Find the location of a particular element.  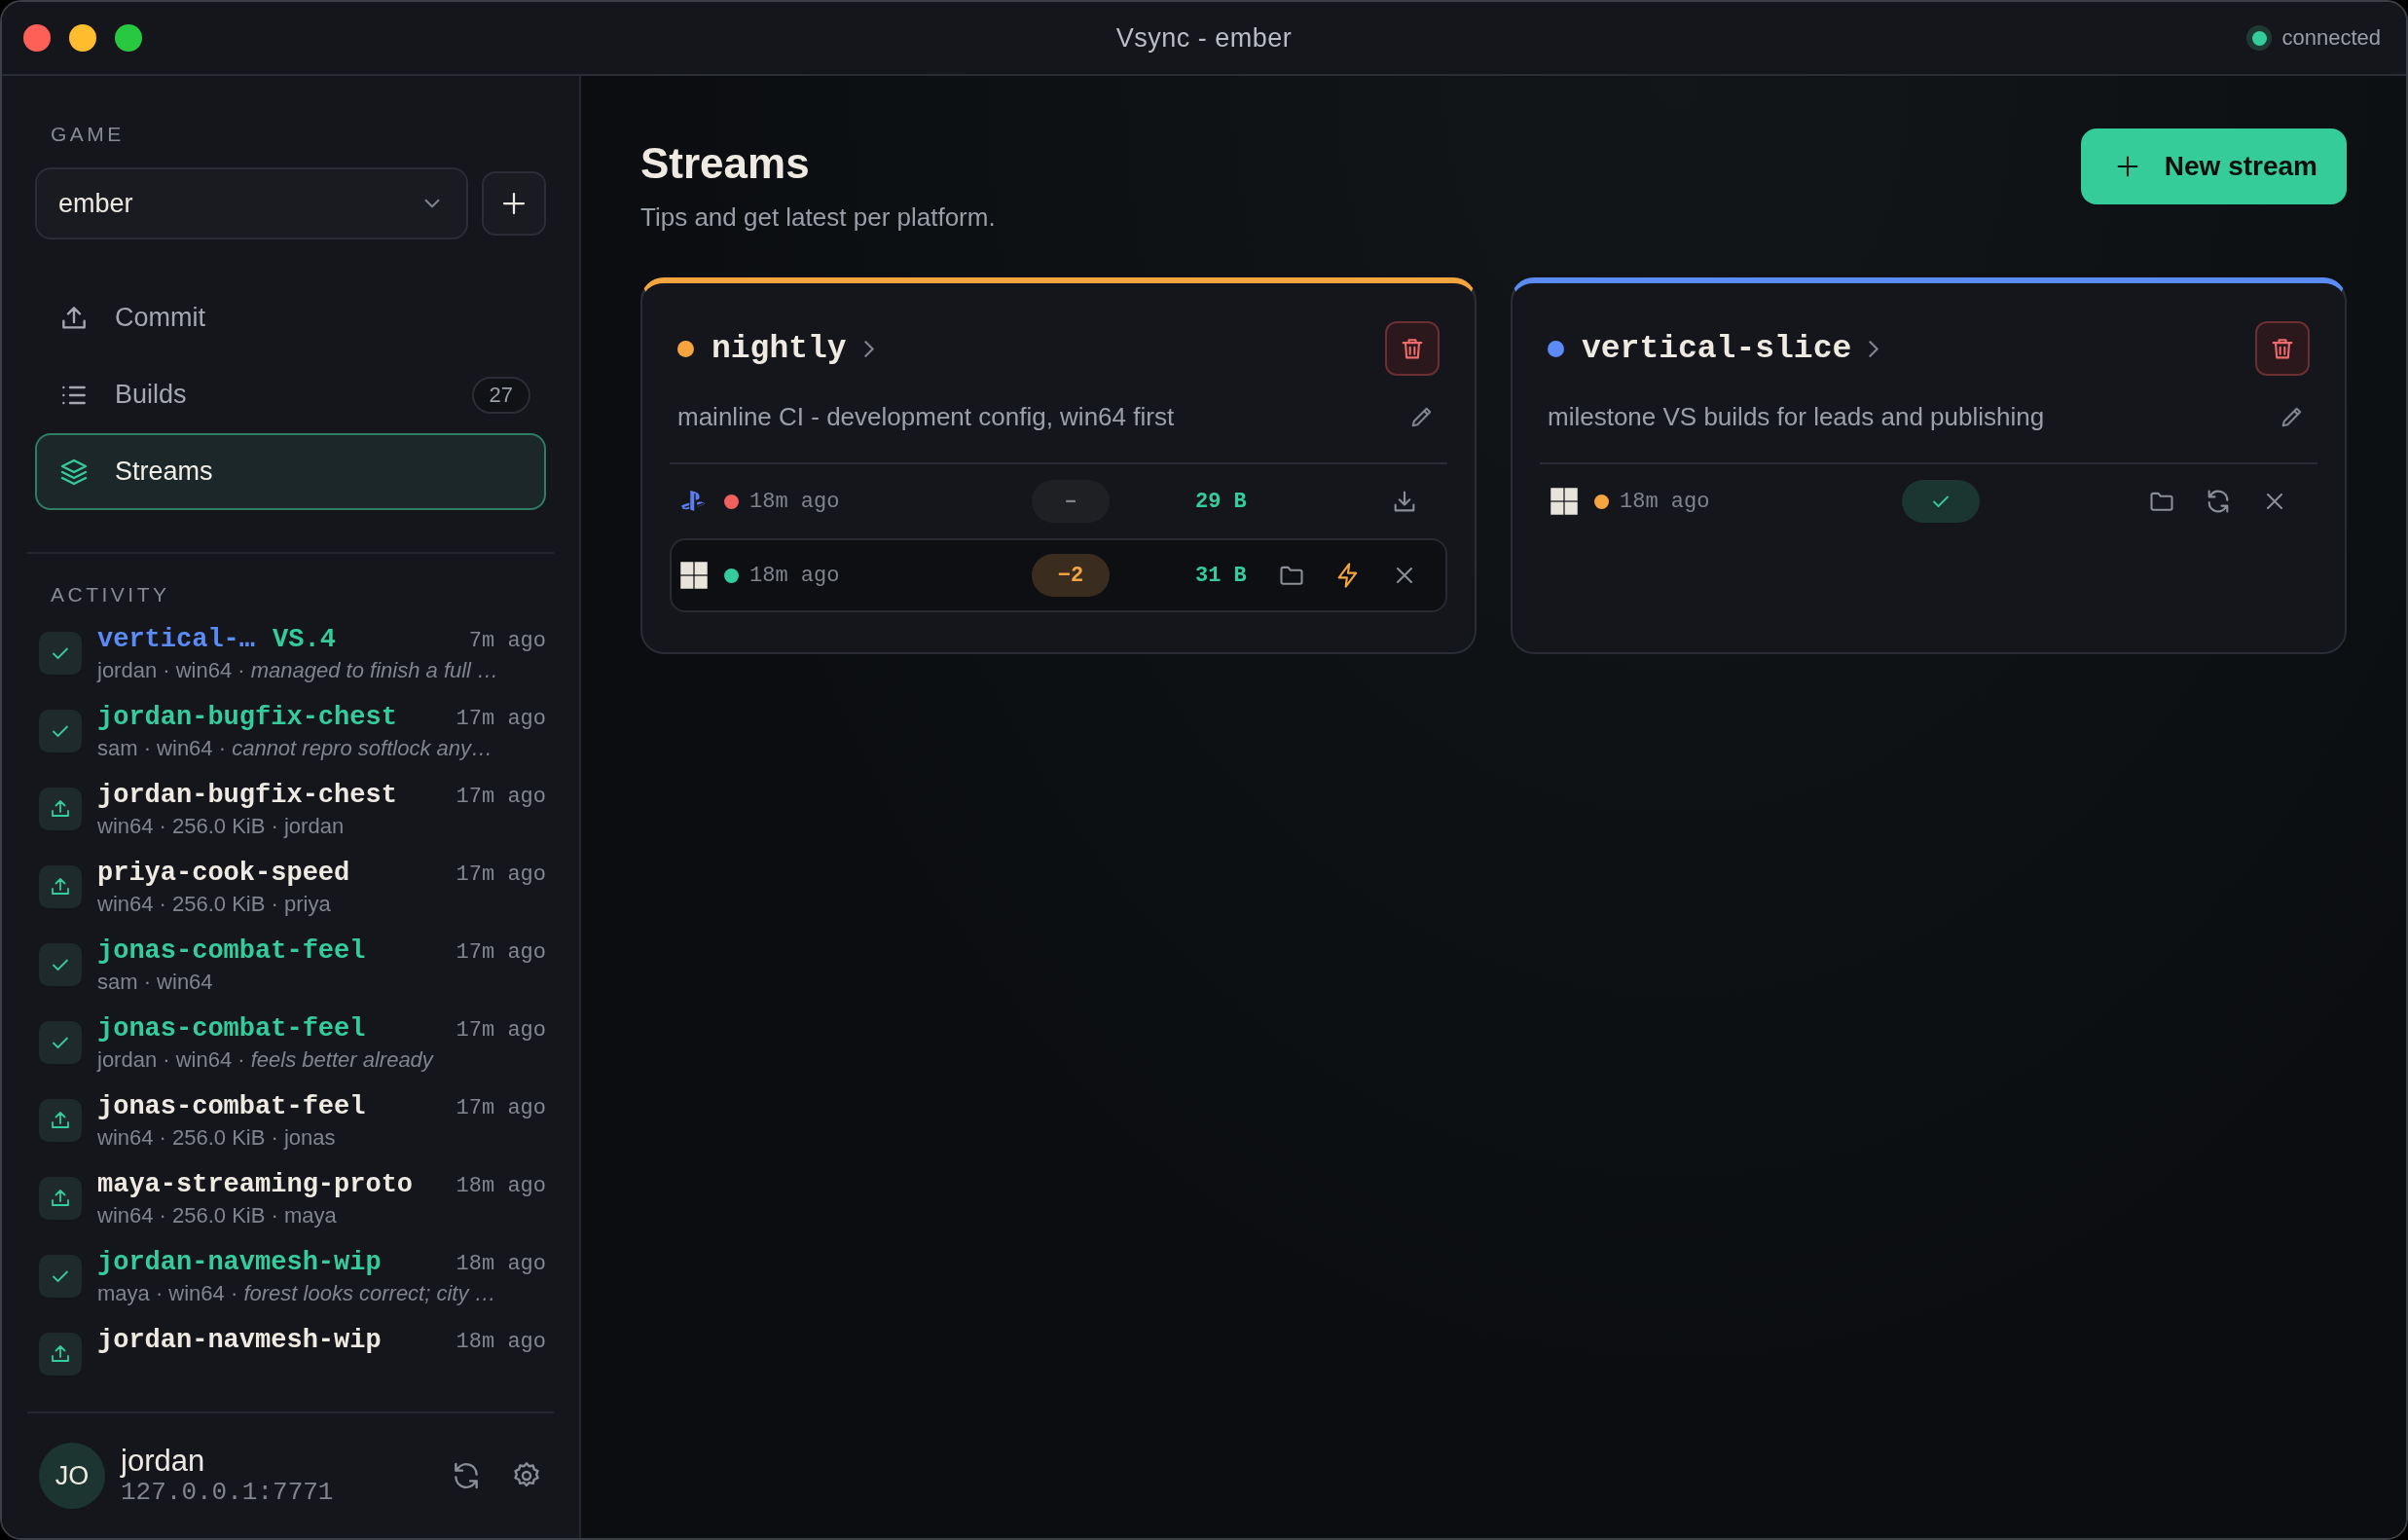

window-title: Vsync - ember is located at coordinates (1204, 37).